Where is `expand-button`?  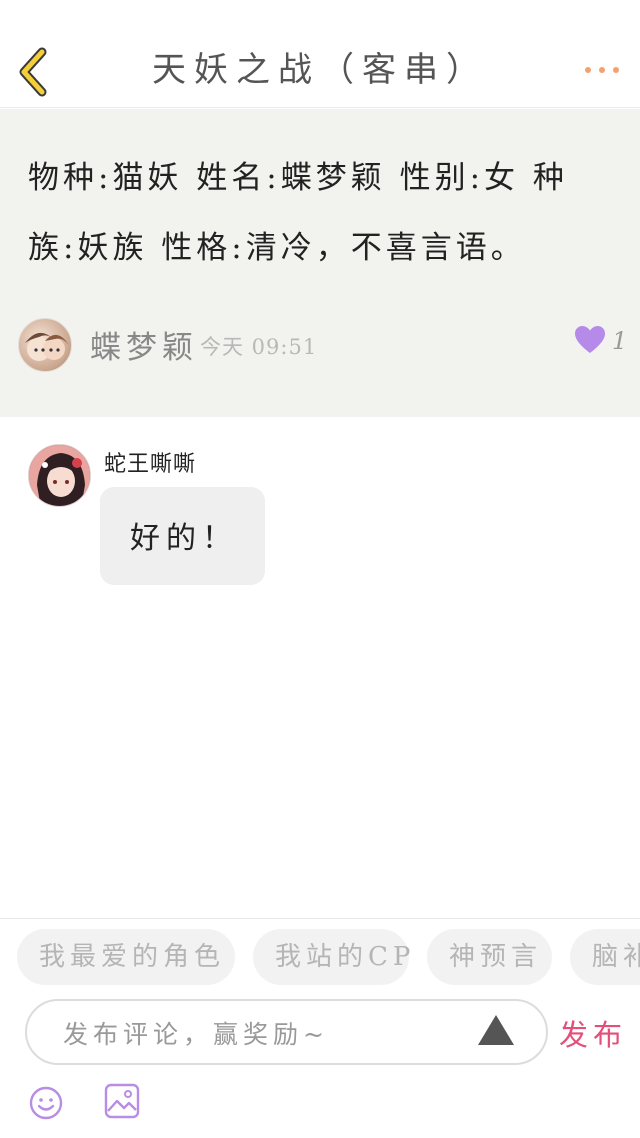 expand-button is located at coordinates (496, 1030).